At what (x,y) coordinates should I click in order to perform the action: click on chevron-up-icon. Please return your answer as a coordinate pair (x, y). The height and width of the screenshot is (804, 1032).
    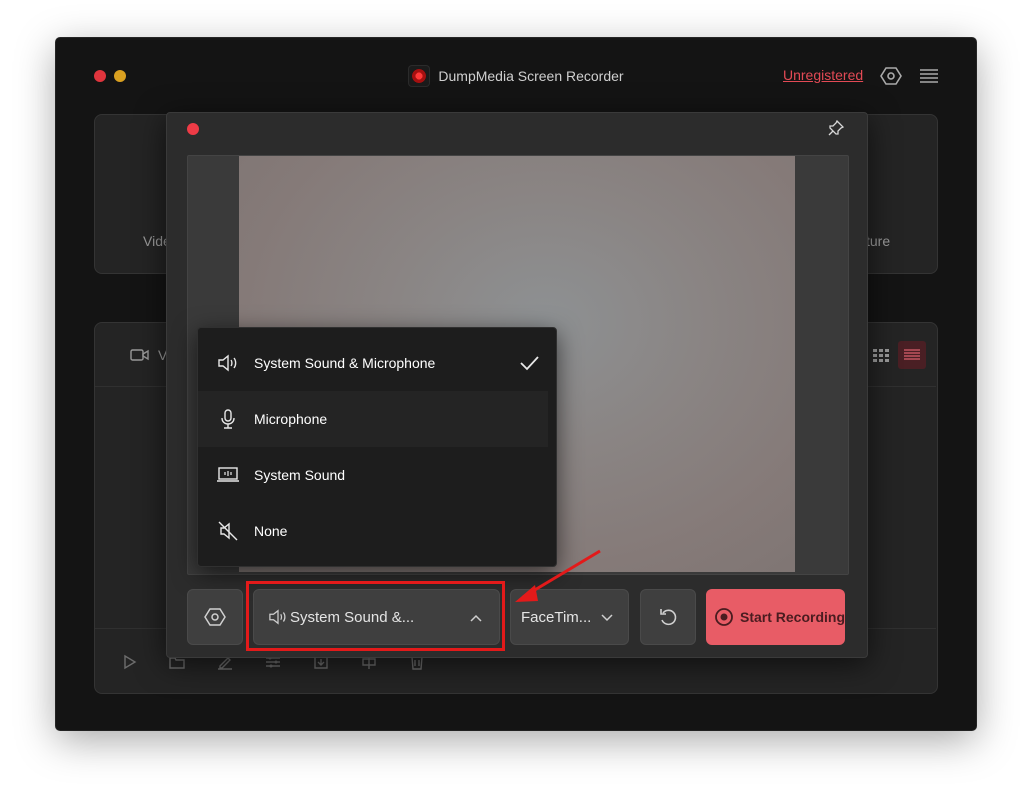
    Looking at the image, I should click on (476, 618).